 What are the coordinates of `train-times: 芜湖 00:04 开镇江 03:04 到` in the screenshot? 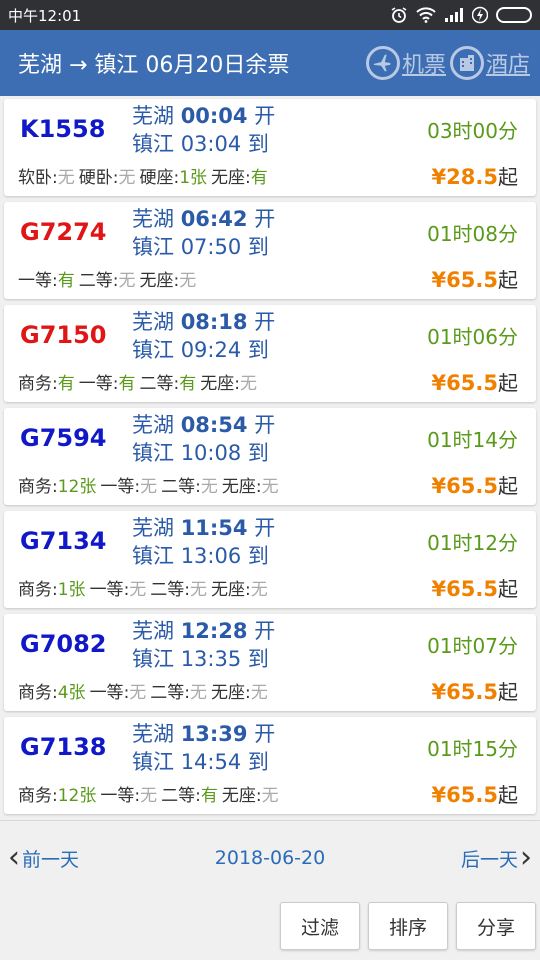 It's located at (203, 130).